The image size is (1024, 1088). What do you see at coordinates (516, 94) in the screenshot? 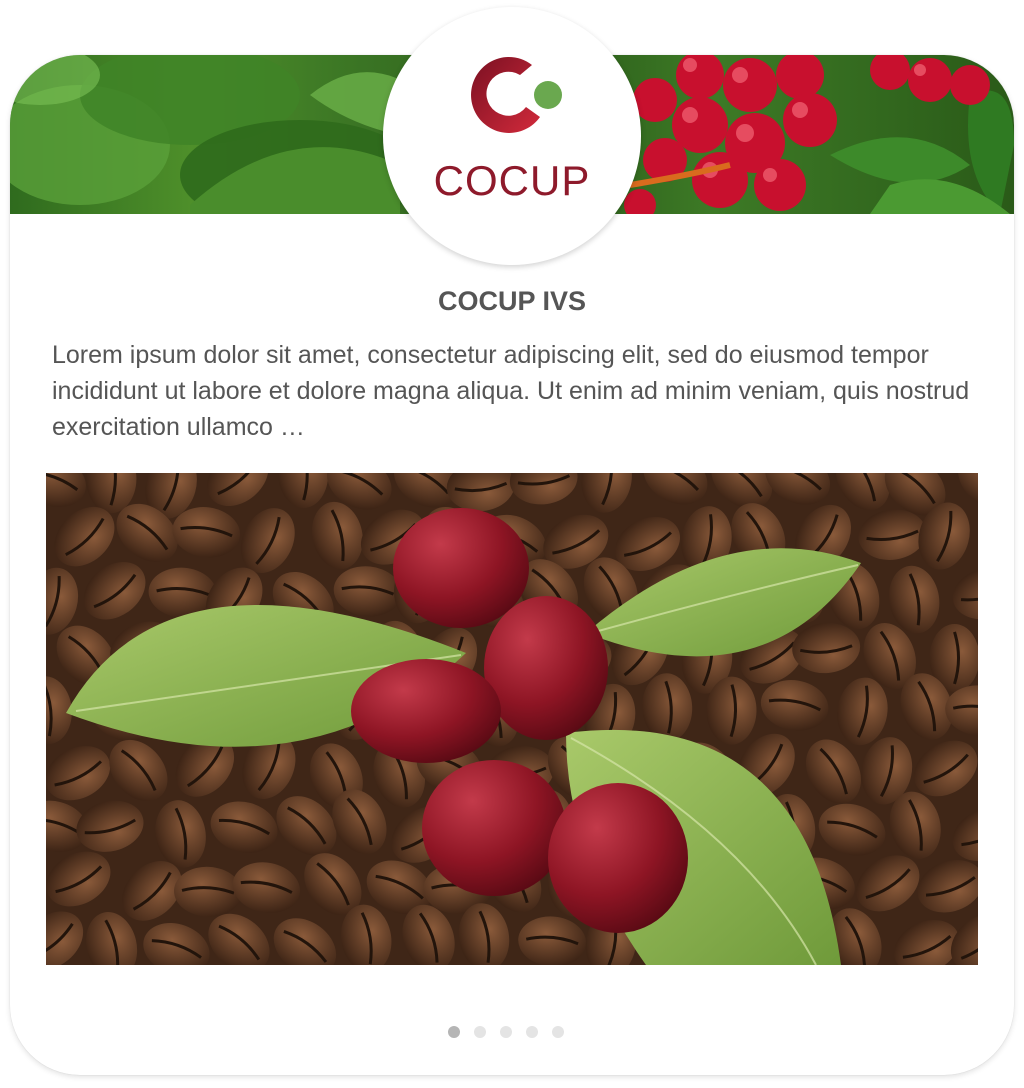
I see `logo-c-icon` at bounding box center [516, 94].